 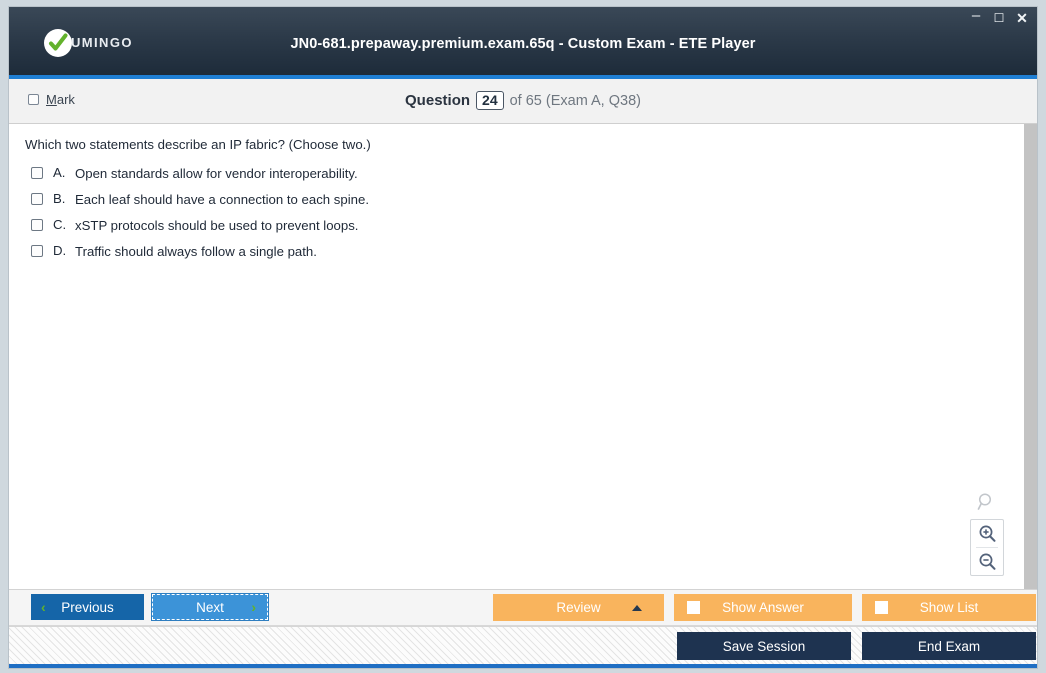 I want to click on previous-button: ‹ Previous, so click(x=87, y=607).